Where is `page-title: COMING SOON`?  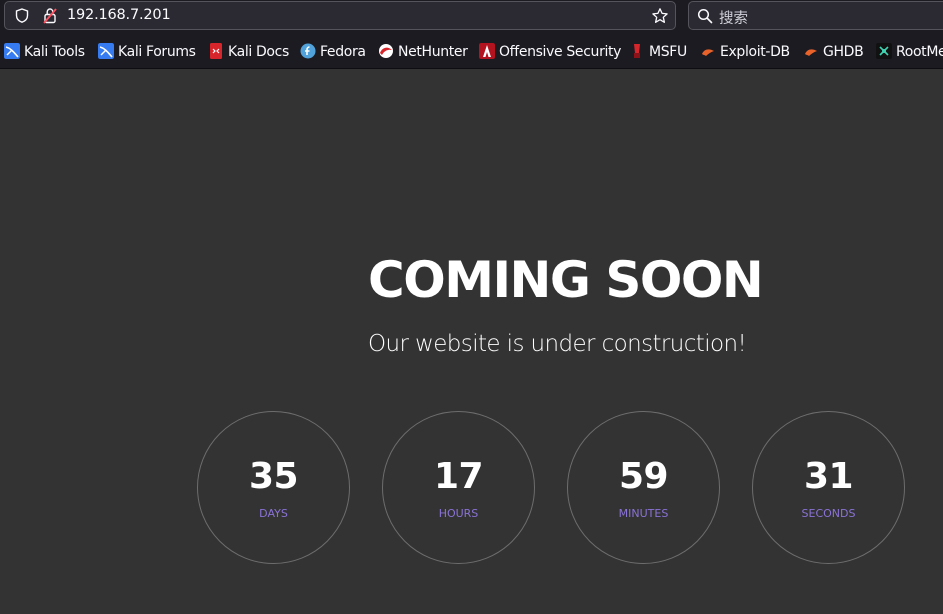
page-title: COMING SOON is located at coordinates (566, 280).